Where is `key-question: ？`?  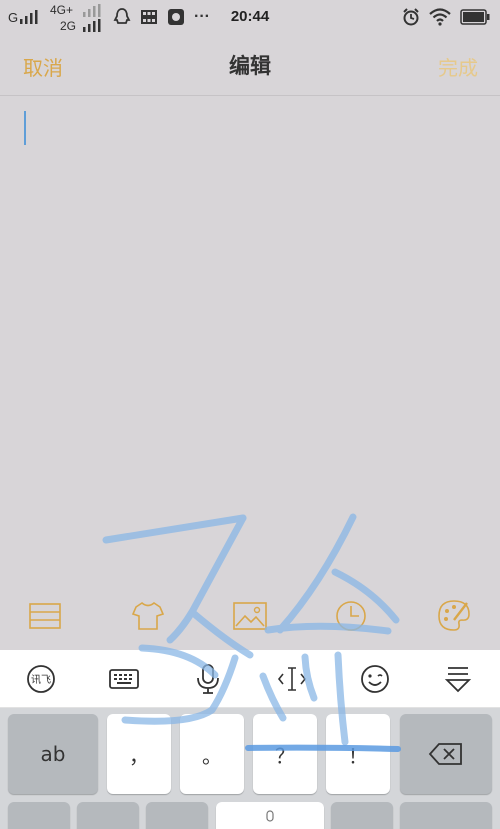
key-question: ？ is located at coordinates (285, 754).